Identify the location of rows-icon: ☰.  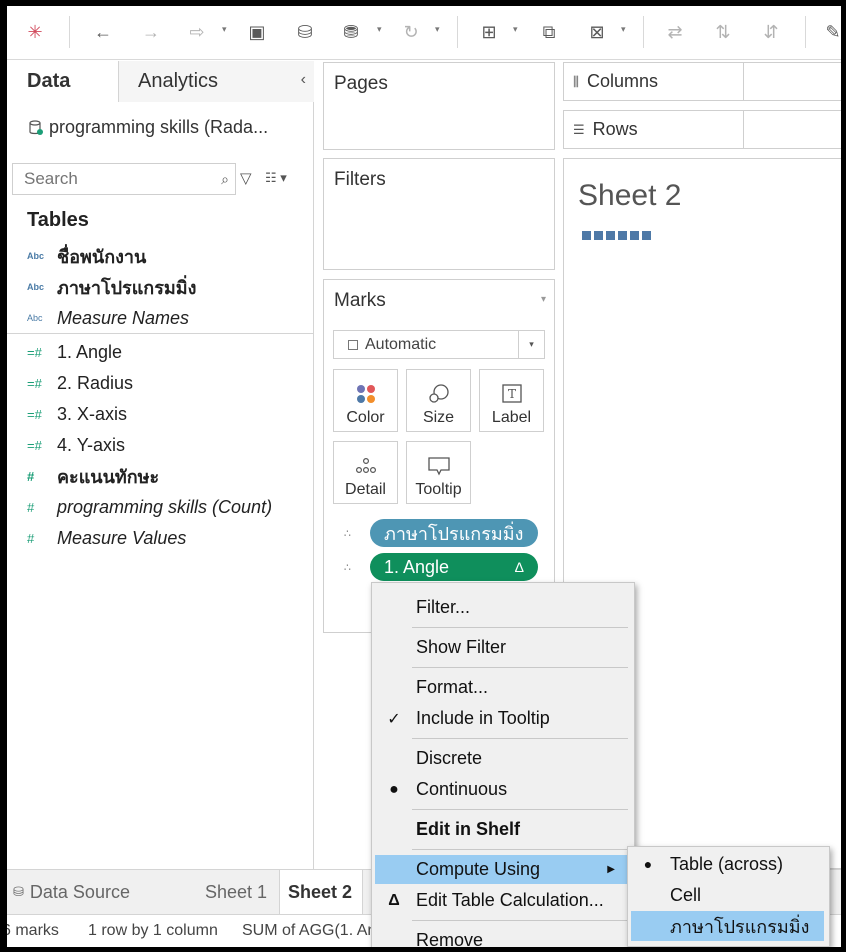
(579, 129).